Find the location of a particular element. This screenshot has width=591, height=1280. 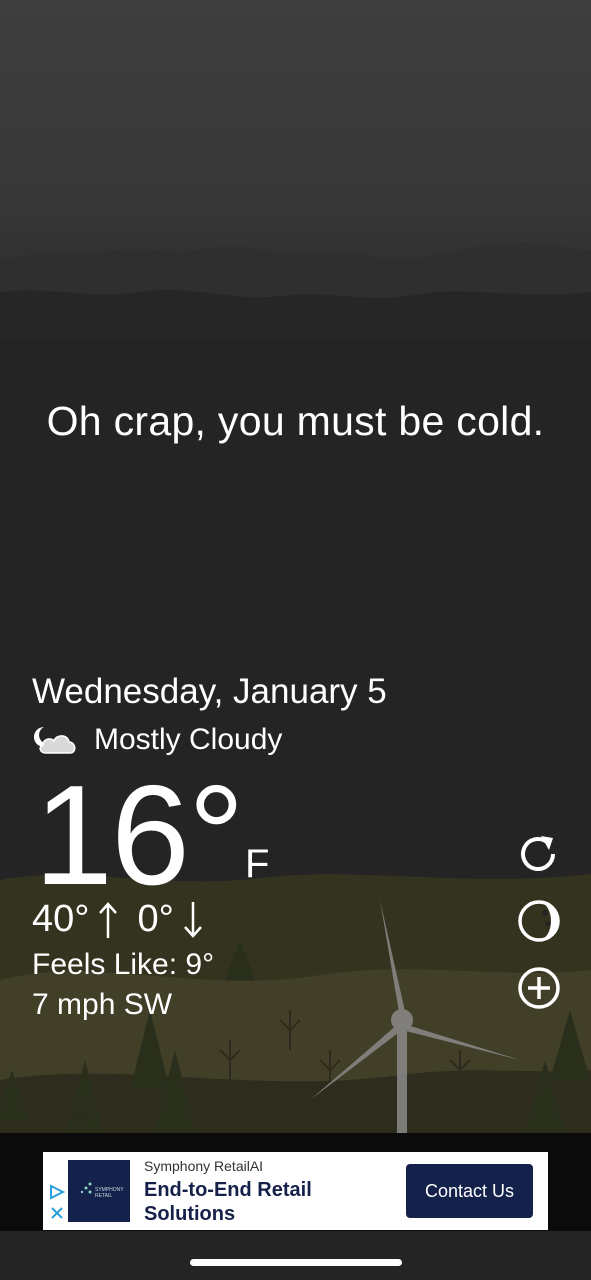

current-temperature: 16° is located at coordinates (139, 835).